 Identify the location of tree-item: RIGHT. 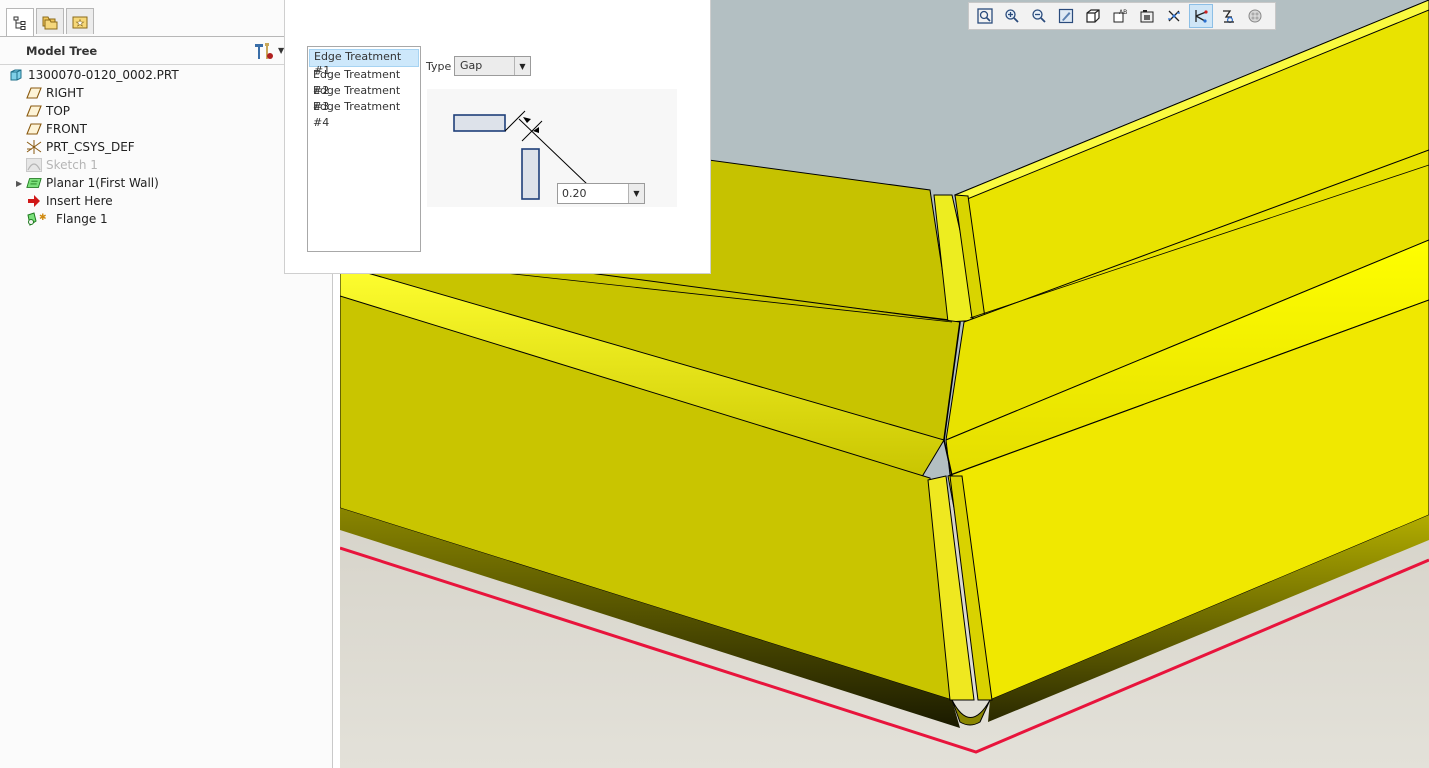
(50, 93).